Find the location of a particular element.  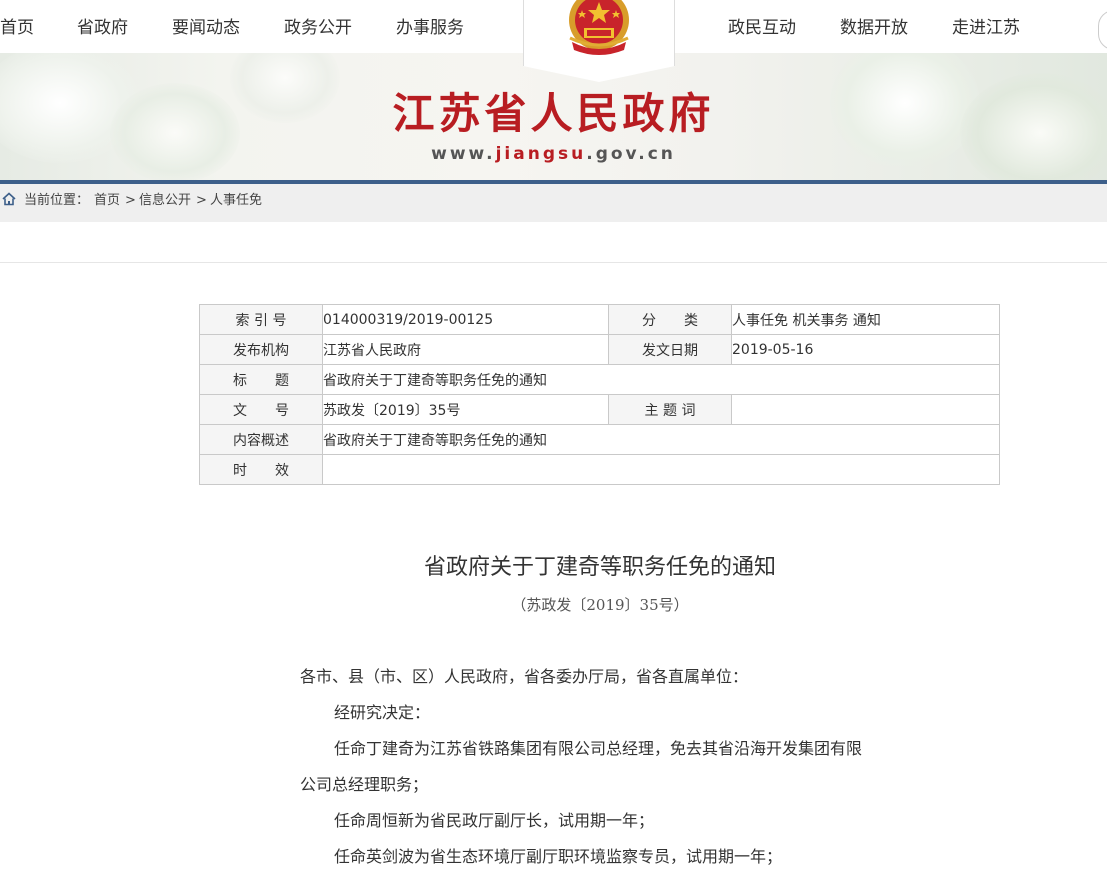

document-paragraph: 任命英剑波为省生态环境厅副厅职环境监察专员，试用期一年； is located at coordinates (558, 856).